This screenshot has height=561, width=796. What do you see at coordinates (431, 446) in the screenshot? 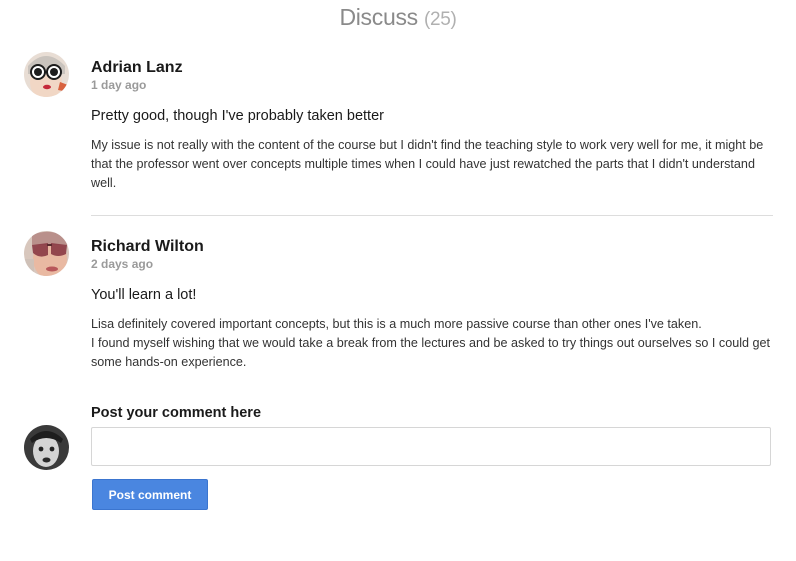
I see `comment-input` at bounding box center [431, 446].